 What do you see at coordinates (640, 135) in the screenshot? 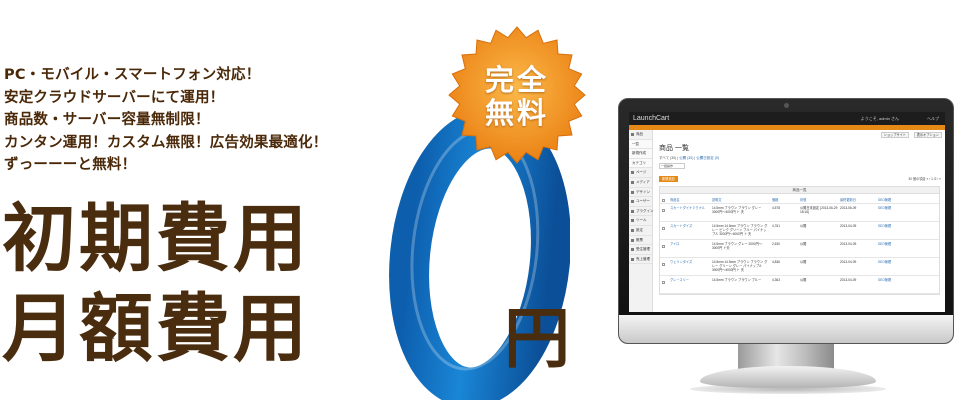
I see `sidebar-item-products: 商品` at bounding box center [640, 135].